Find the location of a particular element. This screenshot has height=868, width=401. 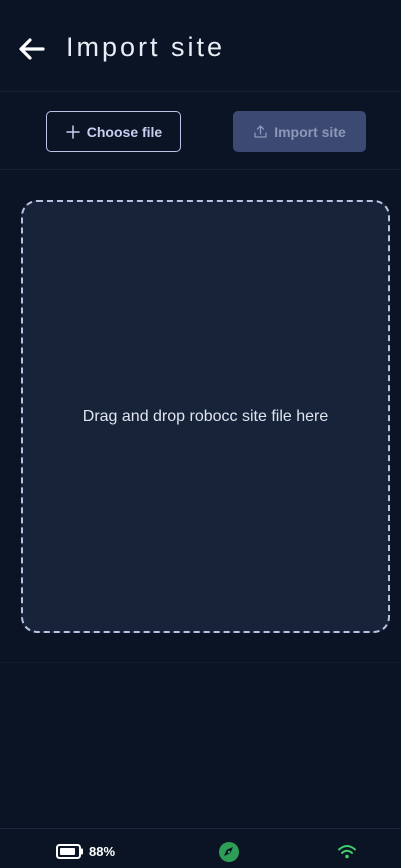

battery-status: 88% is located at coordinates (85, 851).